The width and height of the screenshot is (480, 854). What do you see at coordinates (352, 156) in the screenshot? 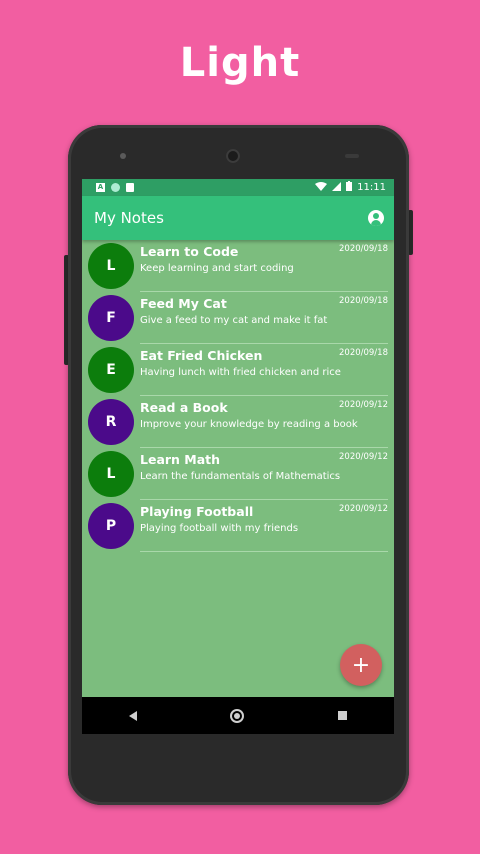
I see `proximity-sensor` at bounding box center [352, 156].